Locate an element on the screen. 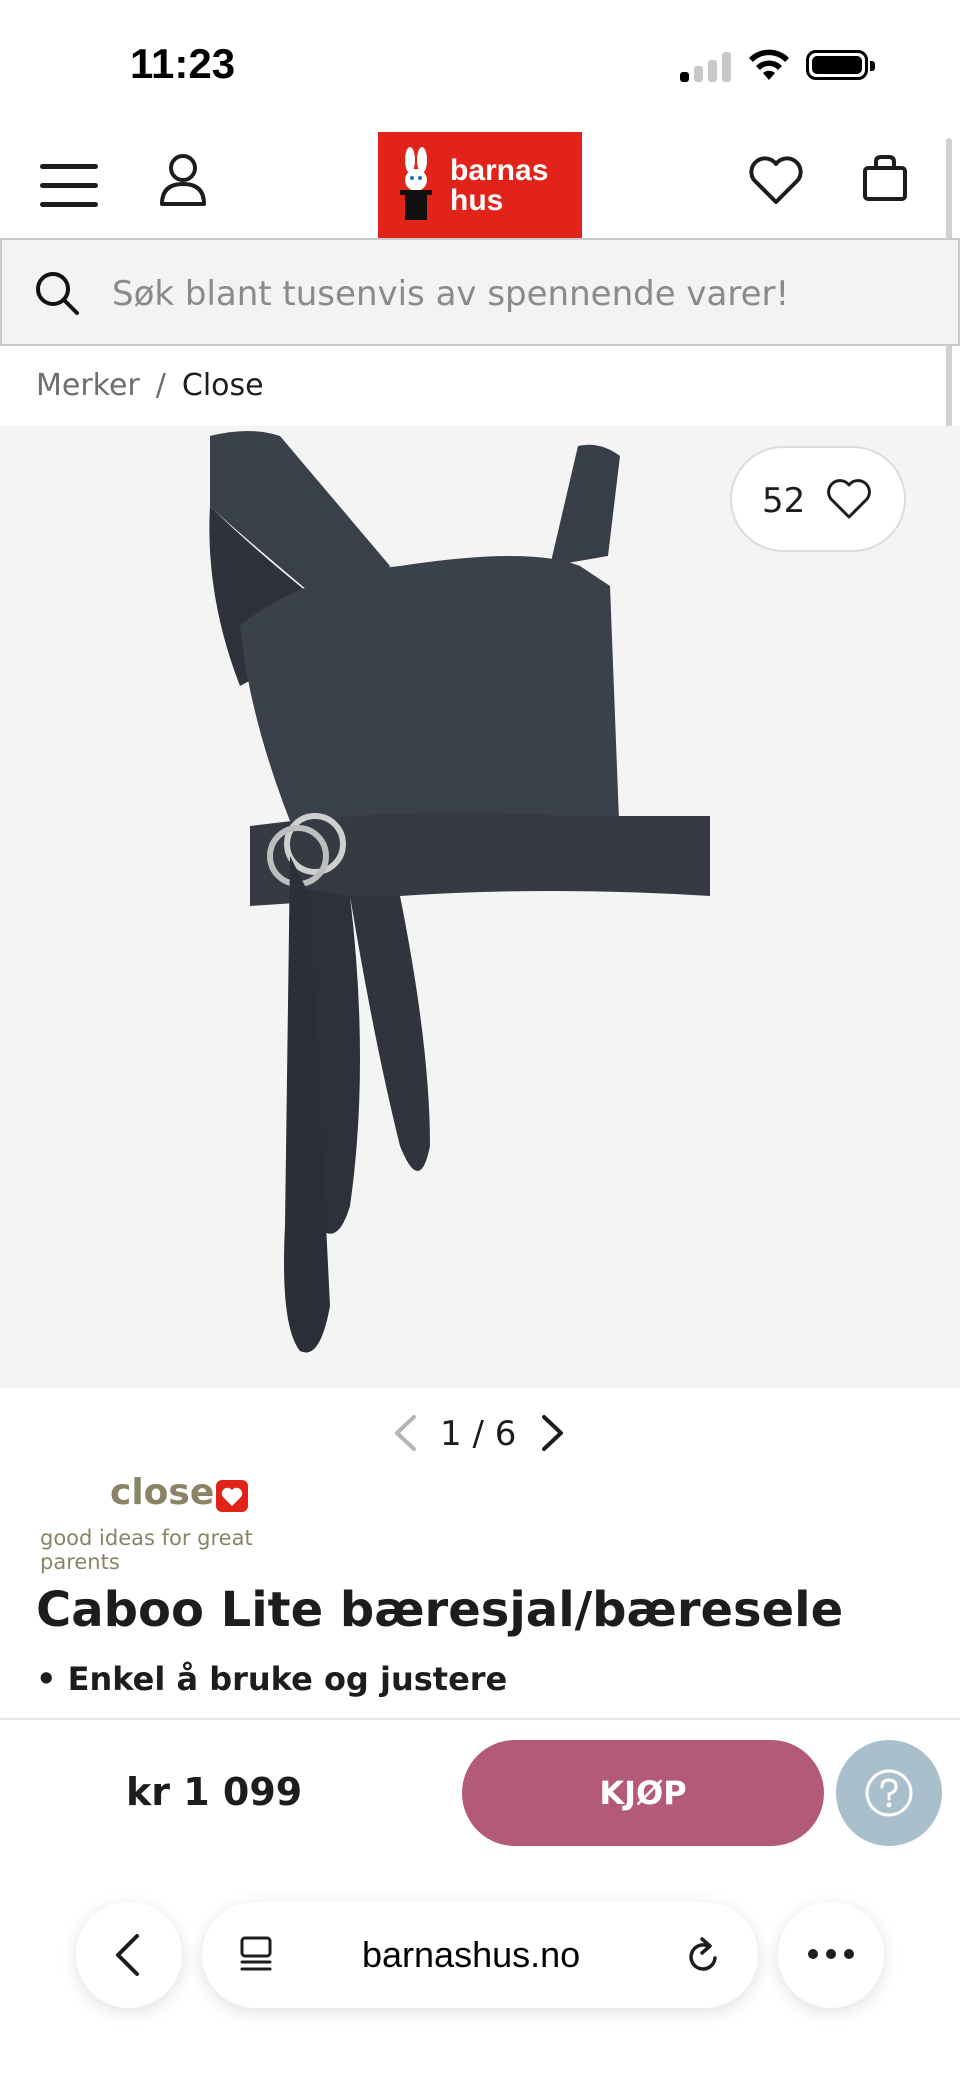 The height and width of the screenshot is (2081, 960). site-logo: barnas hus is located at coordinates (480, 185).